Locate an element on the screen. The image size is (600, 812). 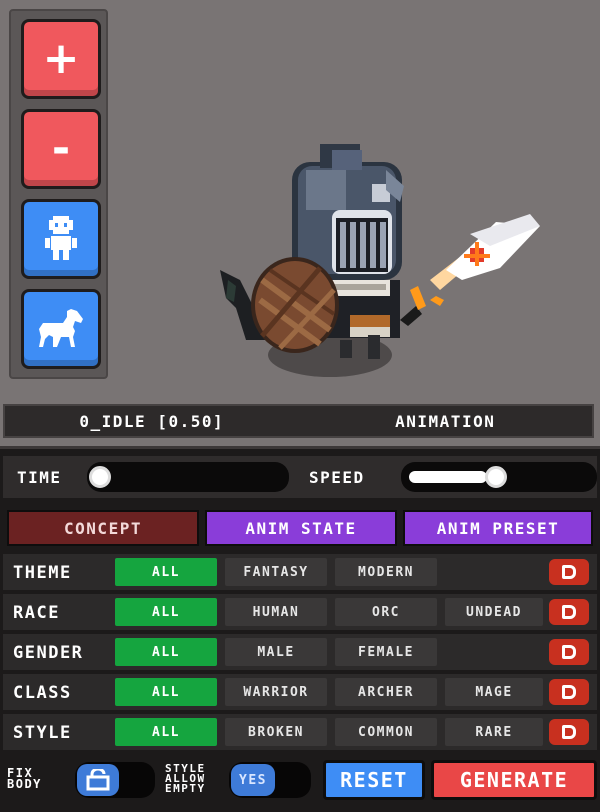
horse-icon is located at coordinates (61, 328).